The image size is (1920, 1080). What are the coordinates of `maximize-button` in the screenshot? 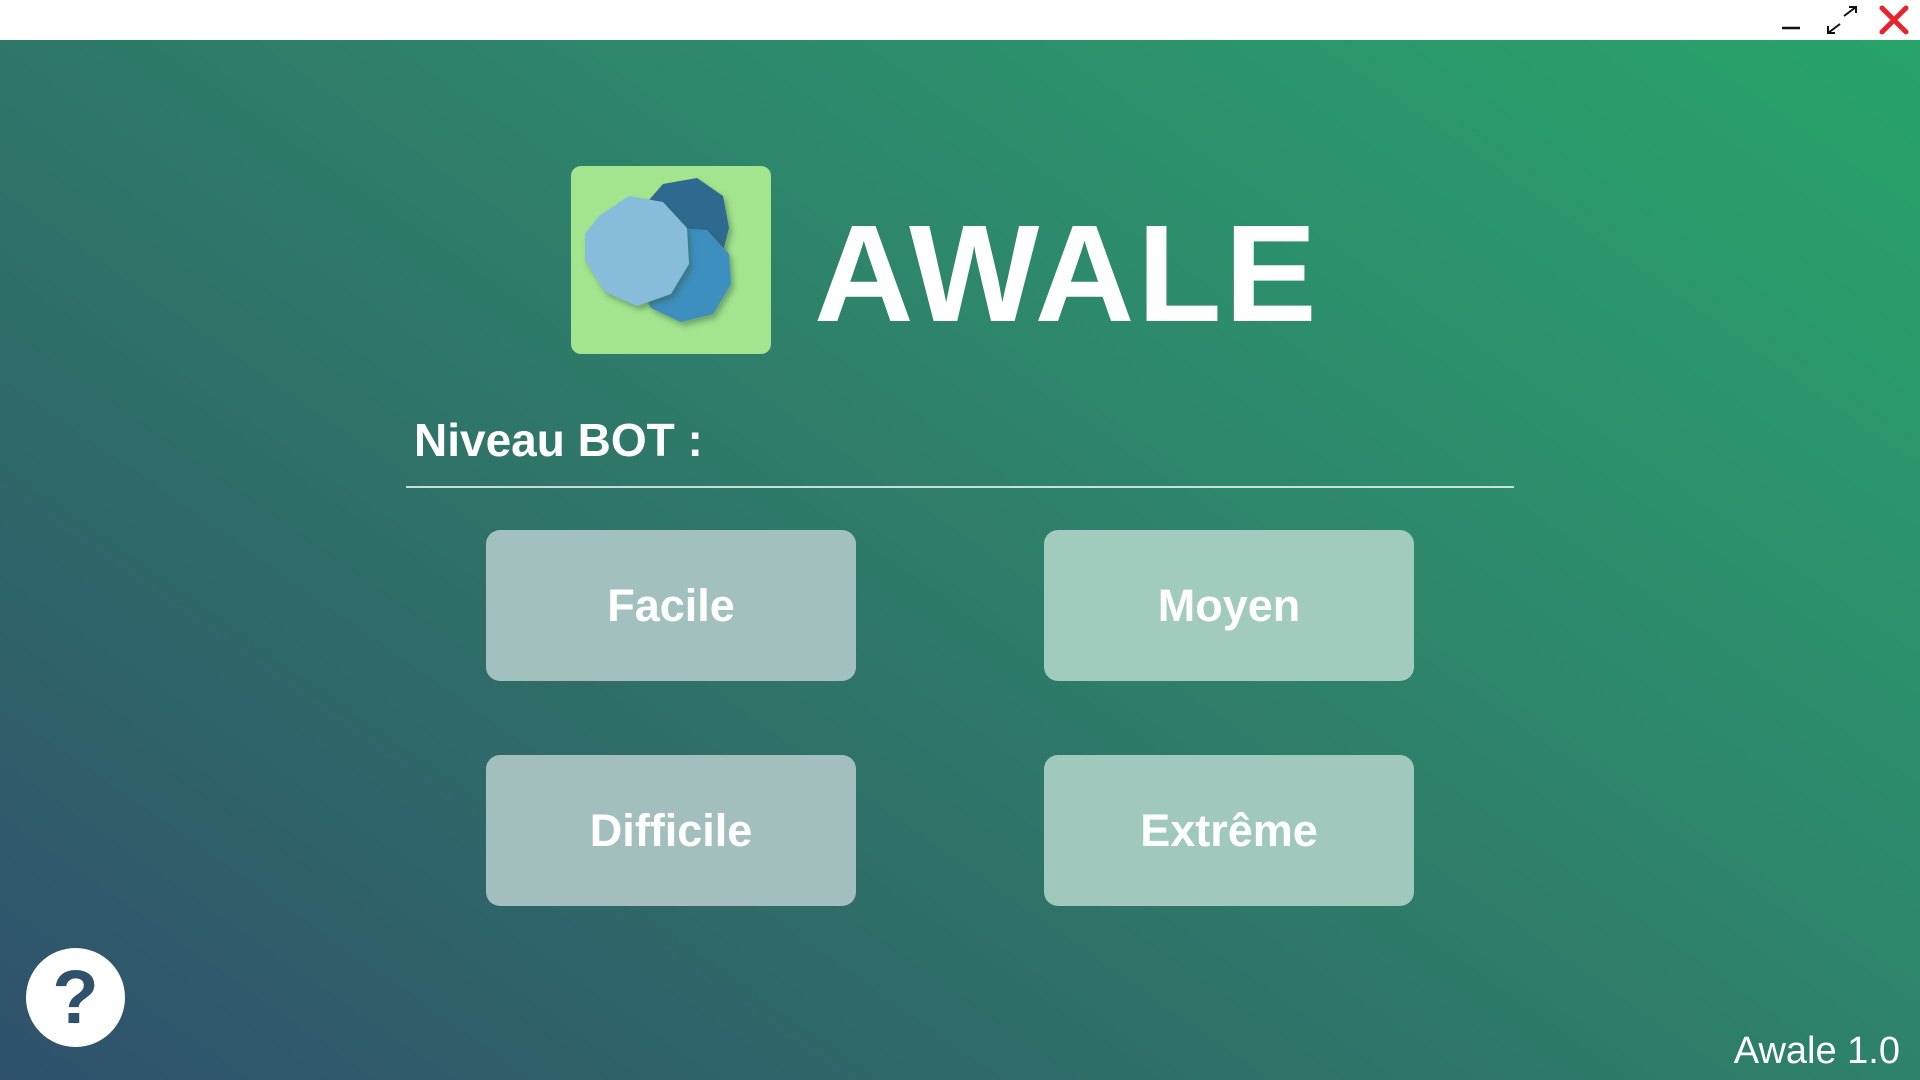 It's located at (1842, 20).